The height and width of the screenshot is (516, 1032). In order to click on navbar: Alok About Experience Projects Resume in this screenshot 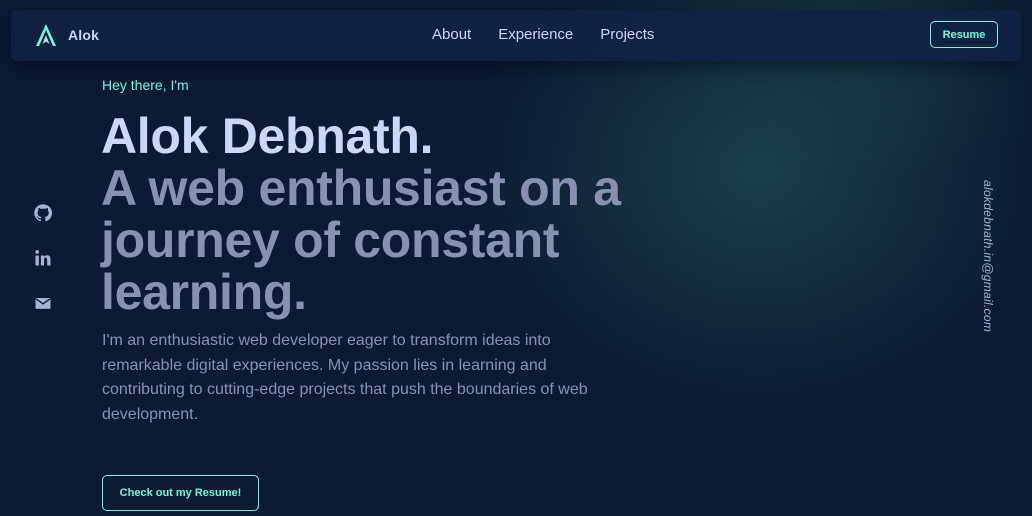, I will do `click(516, 35)`.